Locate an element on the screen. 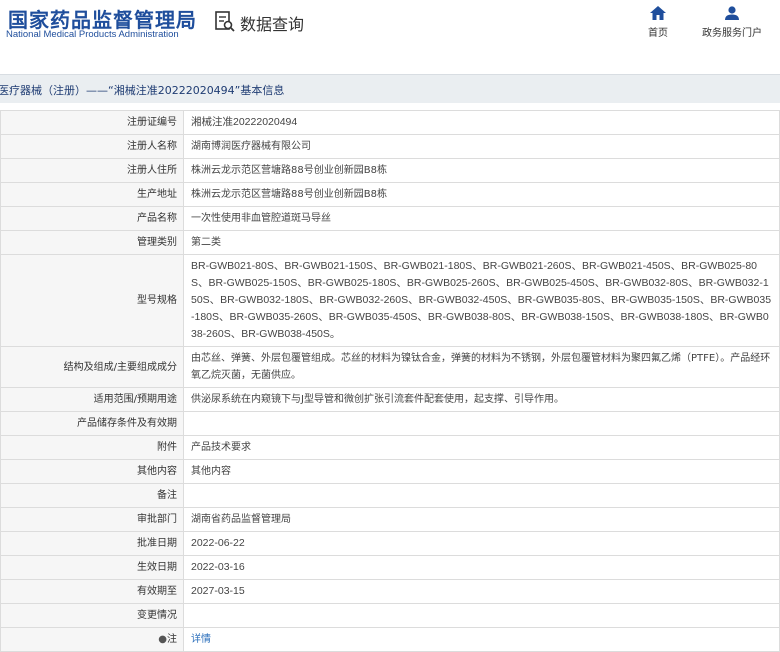  row-label: 注册证编号 is located at coordinates (92, 122).